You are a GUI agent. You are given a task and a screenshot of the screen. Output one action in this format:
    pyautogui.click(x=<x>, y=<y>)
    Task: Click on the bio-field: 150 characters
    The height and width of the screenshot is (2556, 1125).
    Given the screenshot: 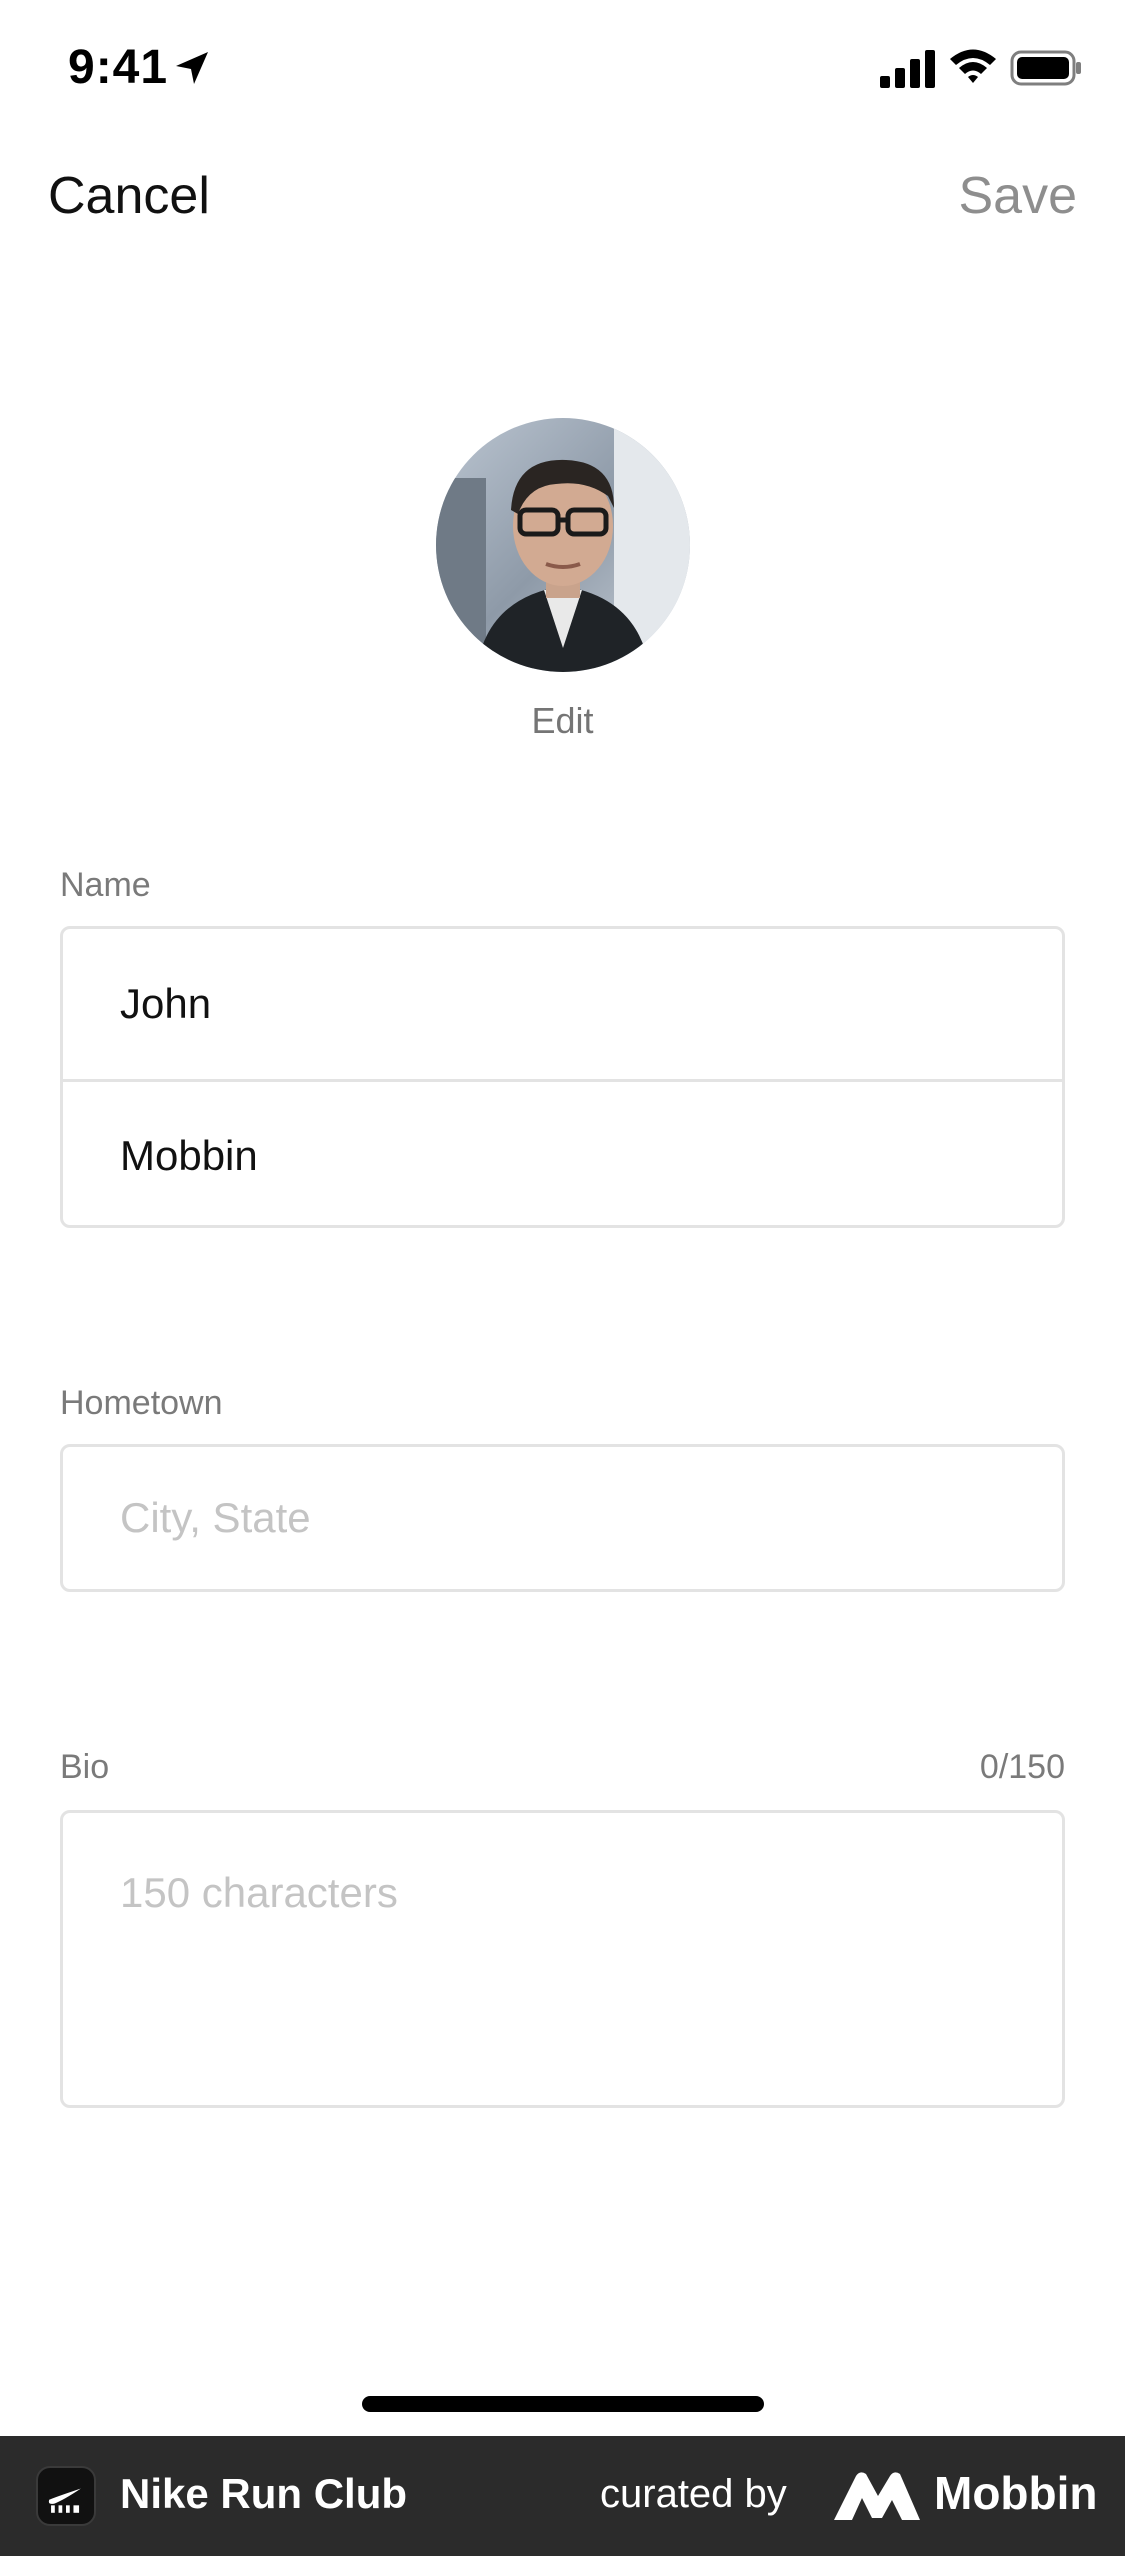 What is the action you would take?
    pyautogui.click(x=562, y=1959)
    